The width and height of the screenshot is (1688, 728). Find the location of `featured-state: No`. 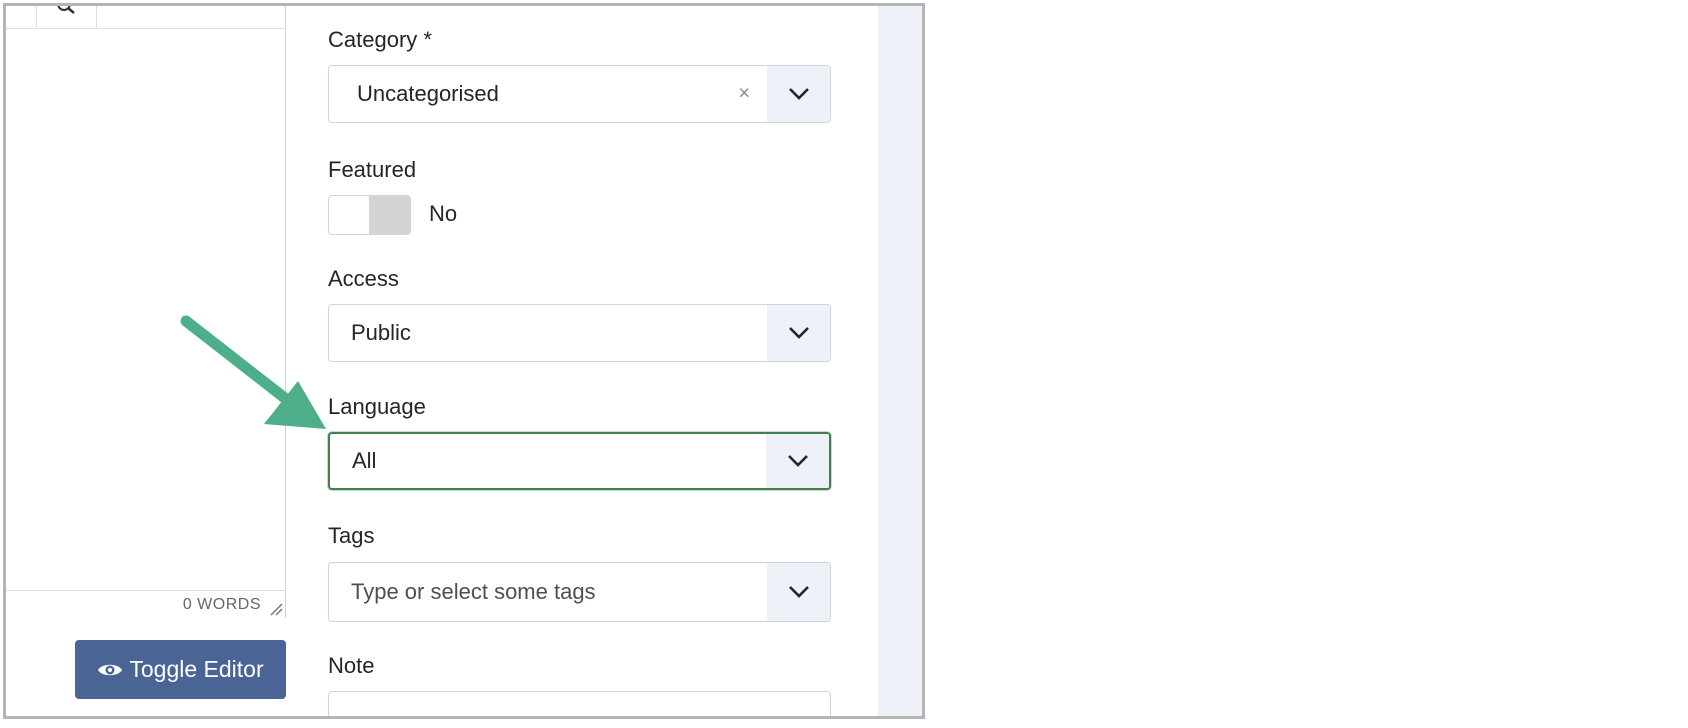

featured-state: No is located at coordinates (443, 213).